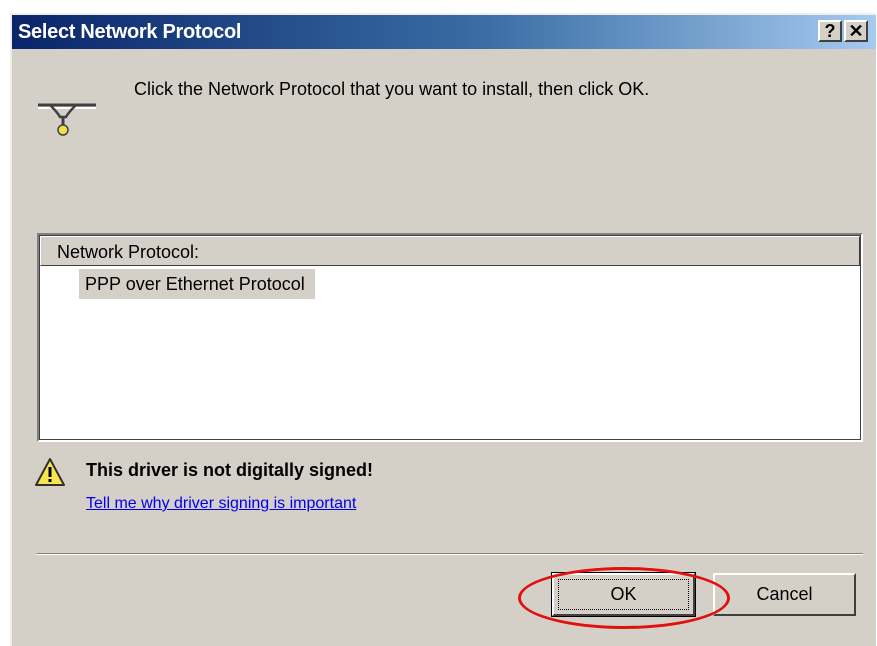 The width and height of the screenshot is (877, 646). I want to click on cancel-button: Cancel, so click(784, 594).